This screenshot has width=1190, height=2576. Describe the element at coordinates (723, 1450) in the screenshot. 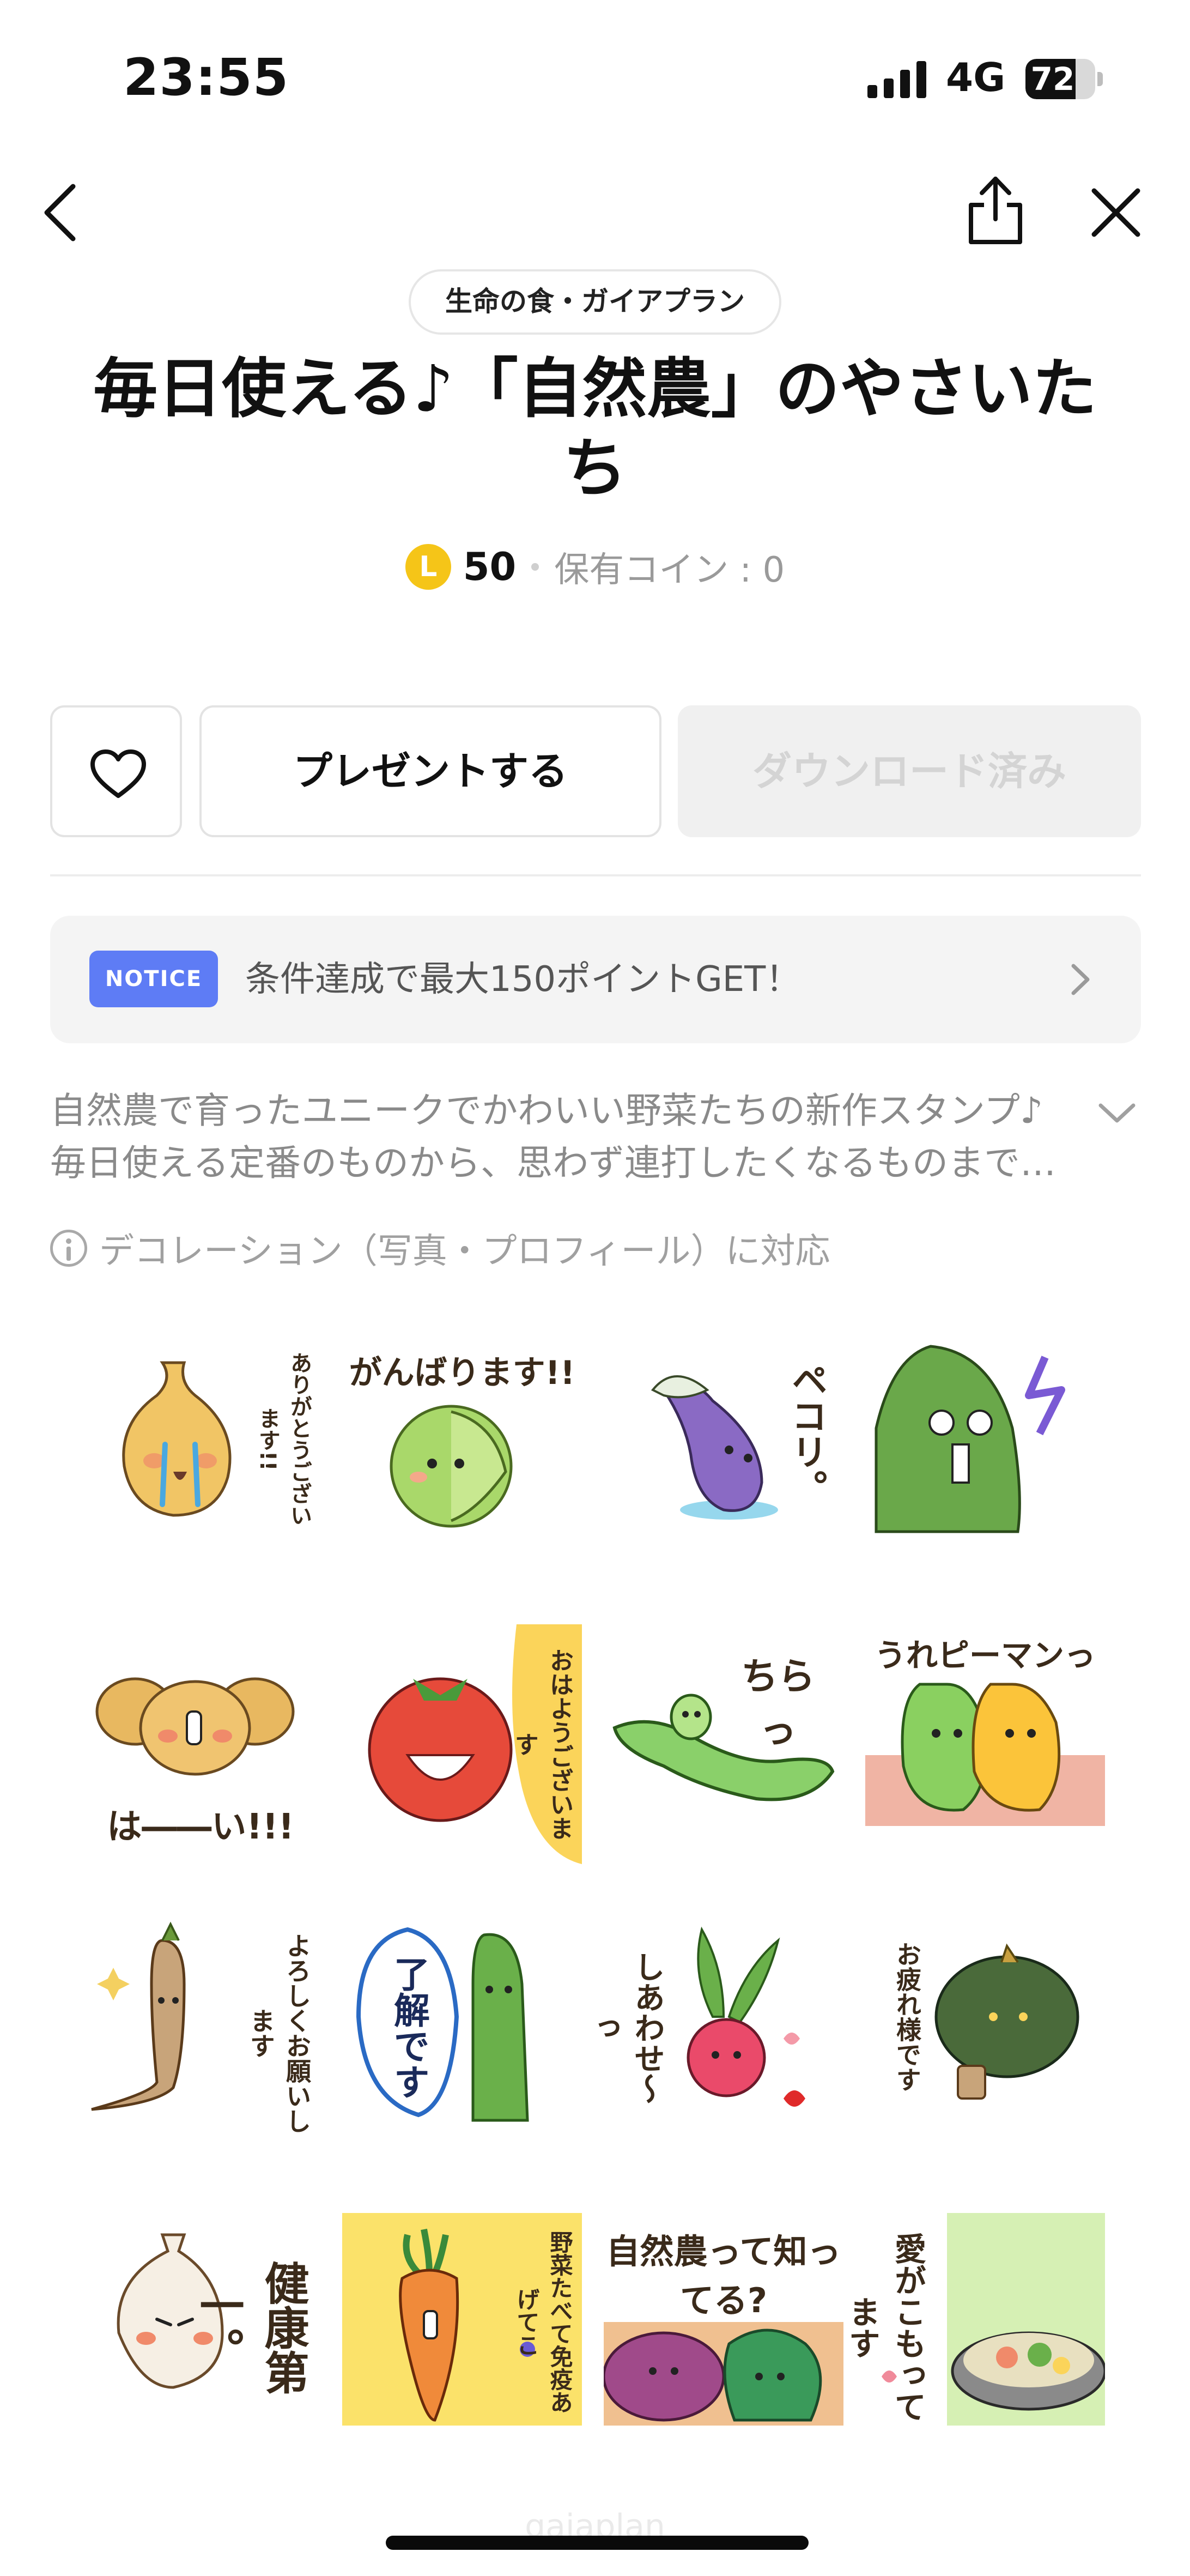

I see `sticker-eggplant: ペコリ。` at that location.